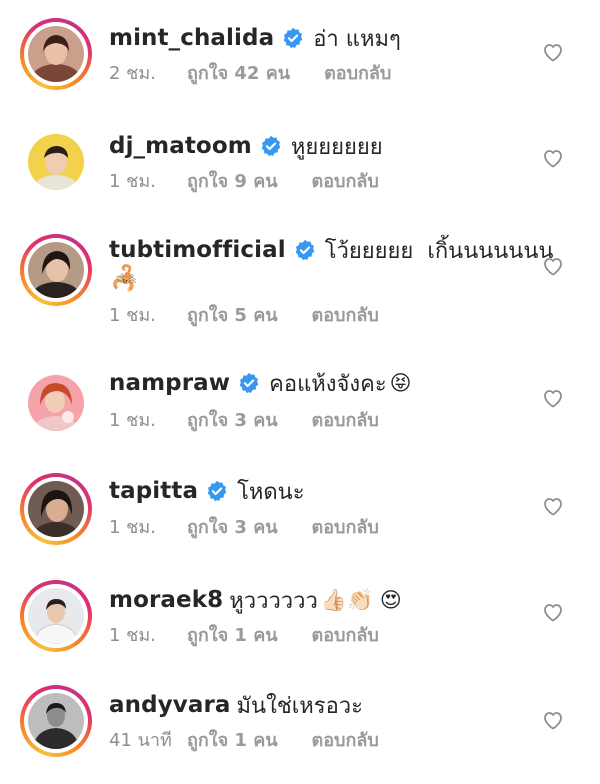  What do you see at coordinates (169, 383) in the screenshot?
I see `comment-username: nampraw` at bounding box center [169, 383].